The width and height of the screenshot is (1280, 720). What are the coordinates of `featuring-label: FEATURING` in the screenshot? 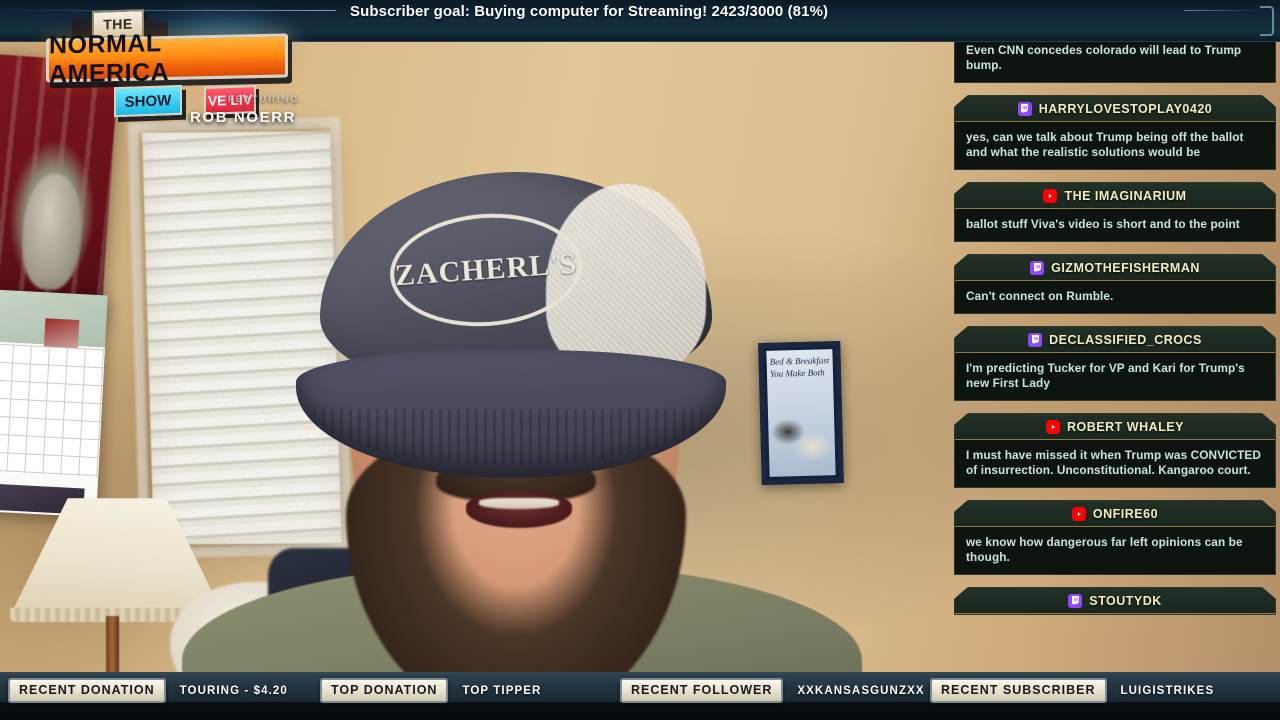 It's located at (264, 99).